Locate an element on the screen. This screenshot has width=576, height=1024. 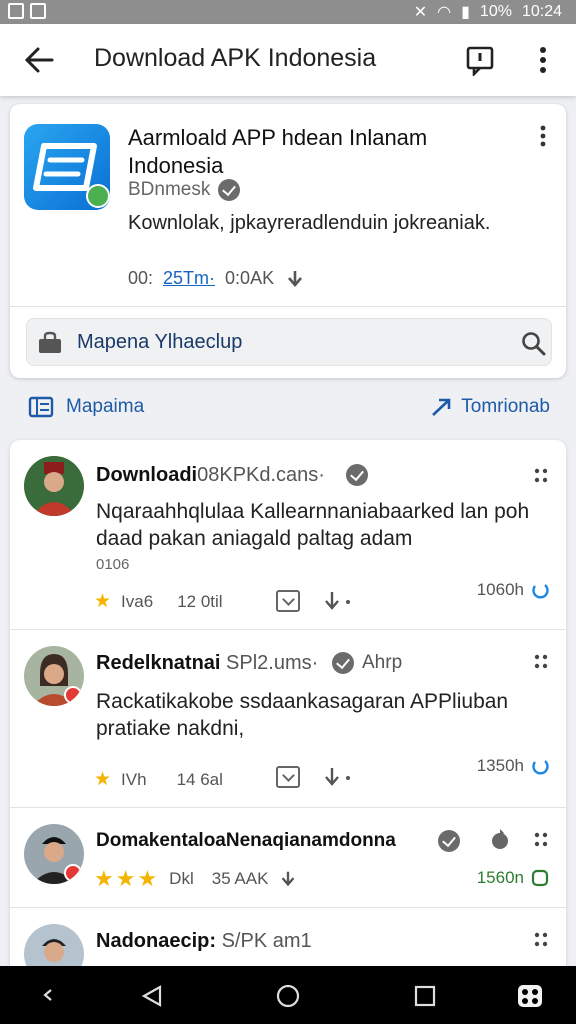
home-nav-icon is located at coordinates (288, 996).